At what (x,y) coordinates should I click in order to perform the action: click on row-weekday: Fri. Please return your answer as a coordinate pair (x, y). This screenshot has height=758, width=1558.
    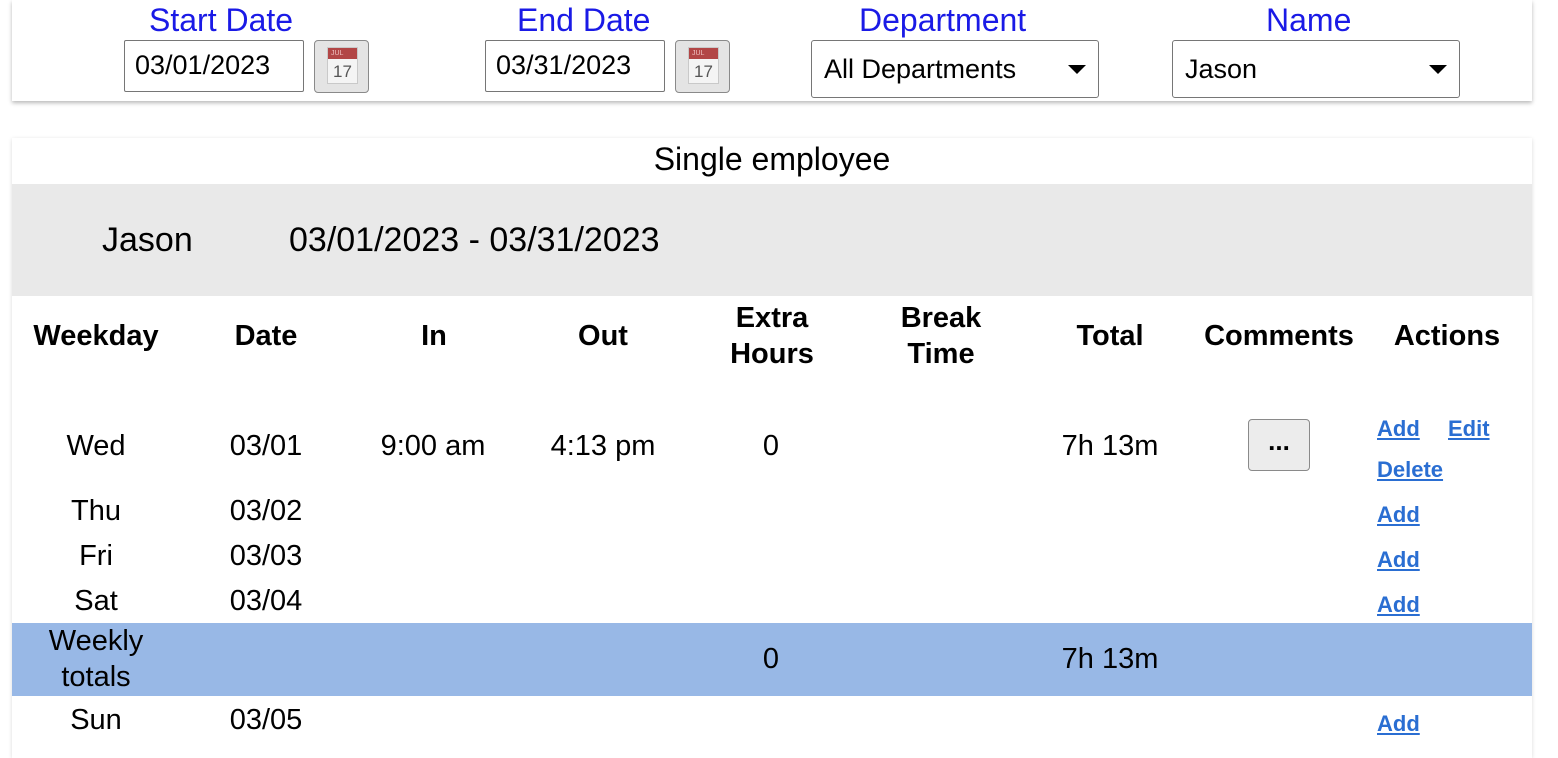
    Looking at the image, I should click on (96, 556).